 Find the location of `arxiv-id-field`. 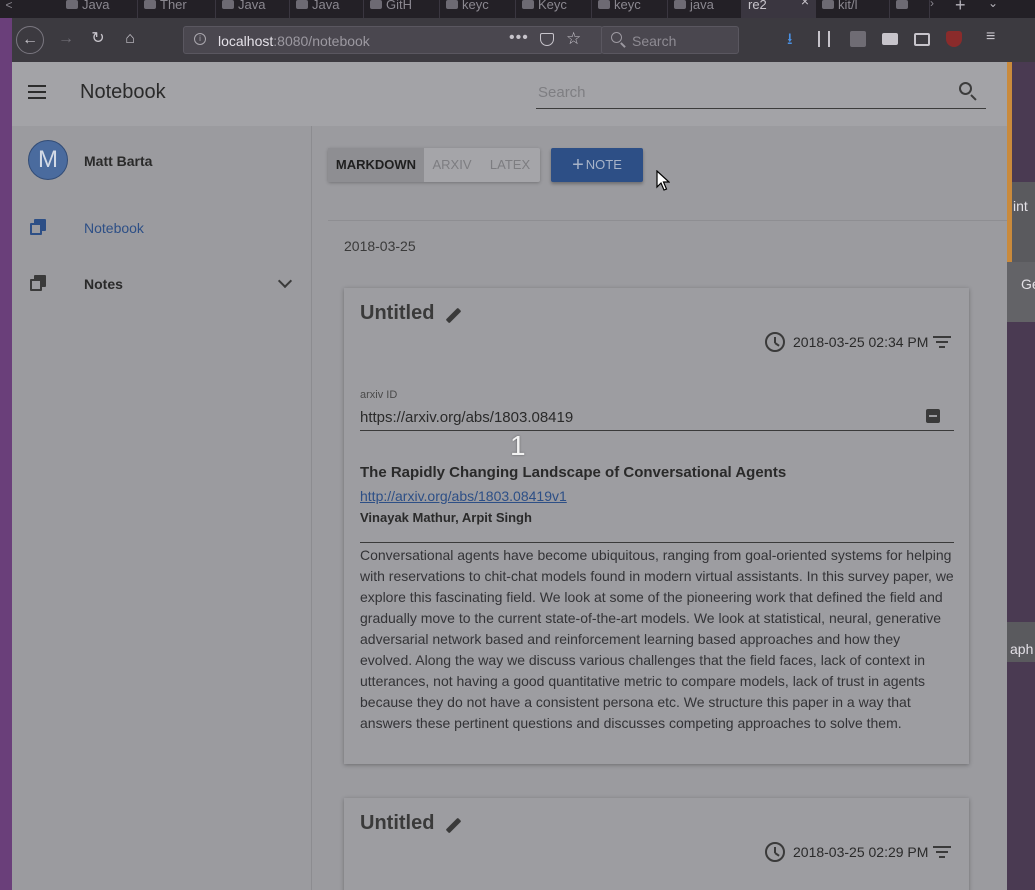

arxiv-id-field is located at coordinates (657, 418).